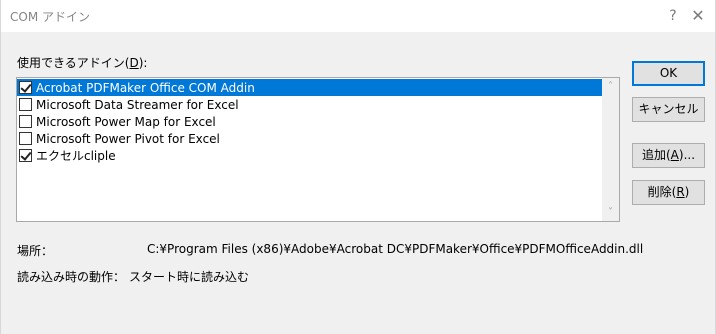 Image resolution: width=716 pixels, height=334 pixels. What do you see at coordinates (680, 192) in the screenshot?
I see `remove-button-accel: R` at bounding box center [680, 192].